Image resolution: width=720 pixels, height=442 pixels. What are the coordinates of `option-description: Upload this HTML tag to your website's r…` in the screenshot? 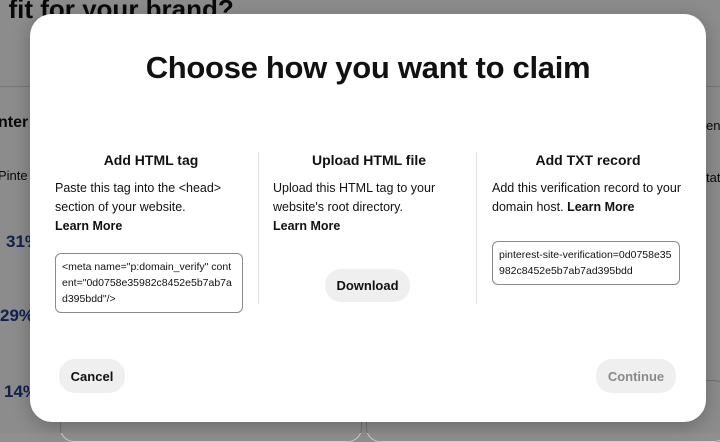 It's located at (369, 207).